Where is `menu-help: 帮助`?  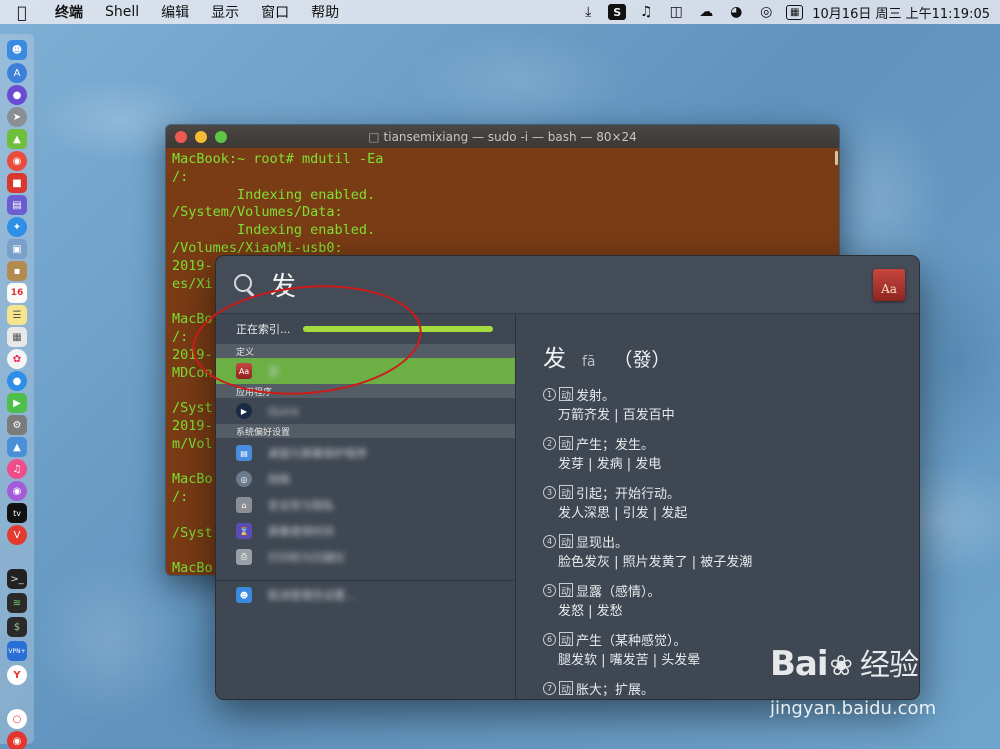 menu-help: 帮助 is located at coordinates (325, 12).